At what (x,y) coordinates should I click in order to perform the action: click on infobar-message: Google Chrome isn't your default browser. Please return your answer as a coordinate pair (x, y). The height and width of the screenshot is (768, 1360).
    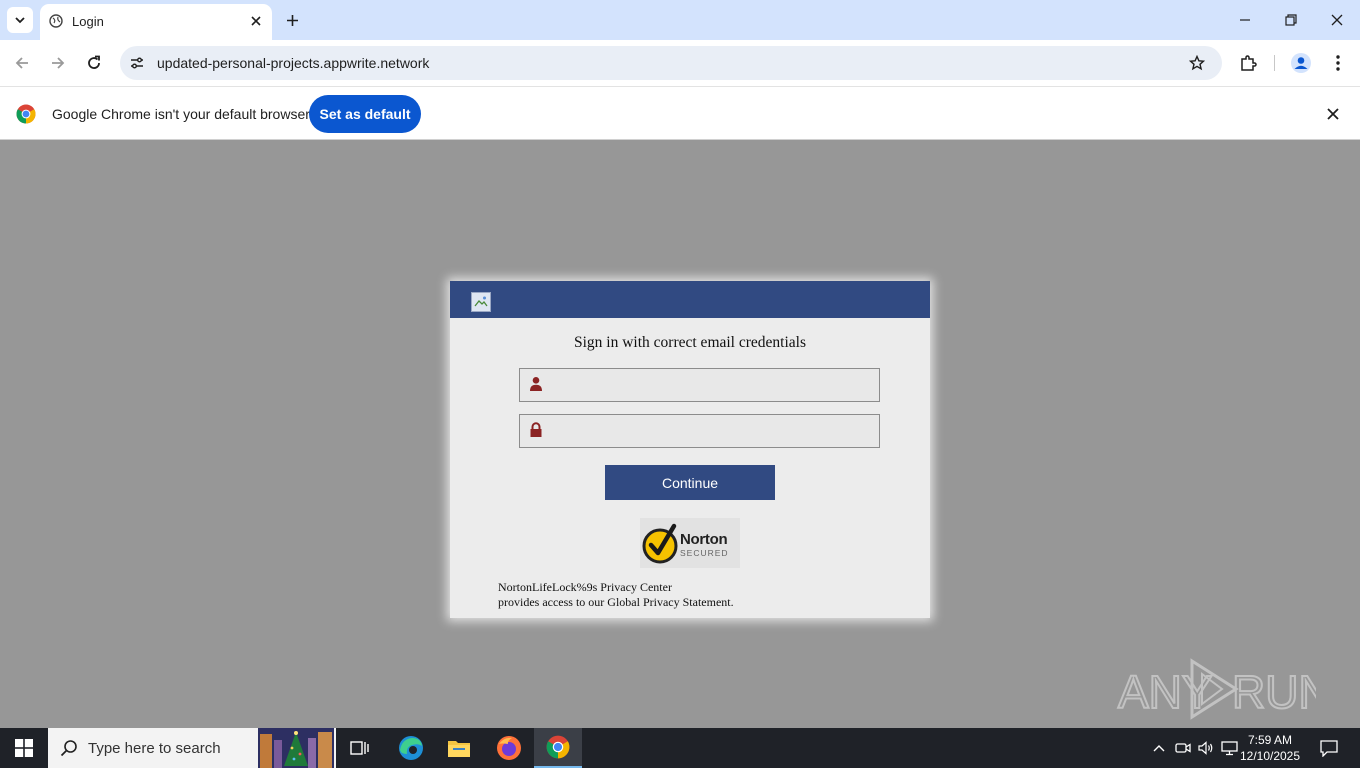
    Looking at the image, I should click on (181, 114).